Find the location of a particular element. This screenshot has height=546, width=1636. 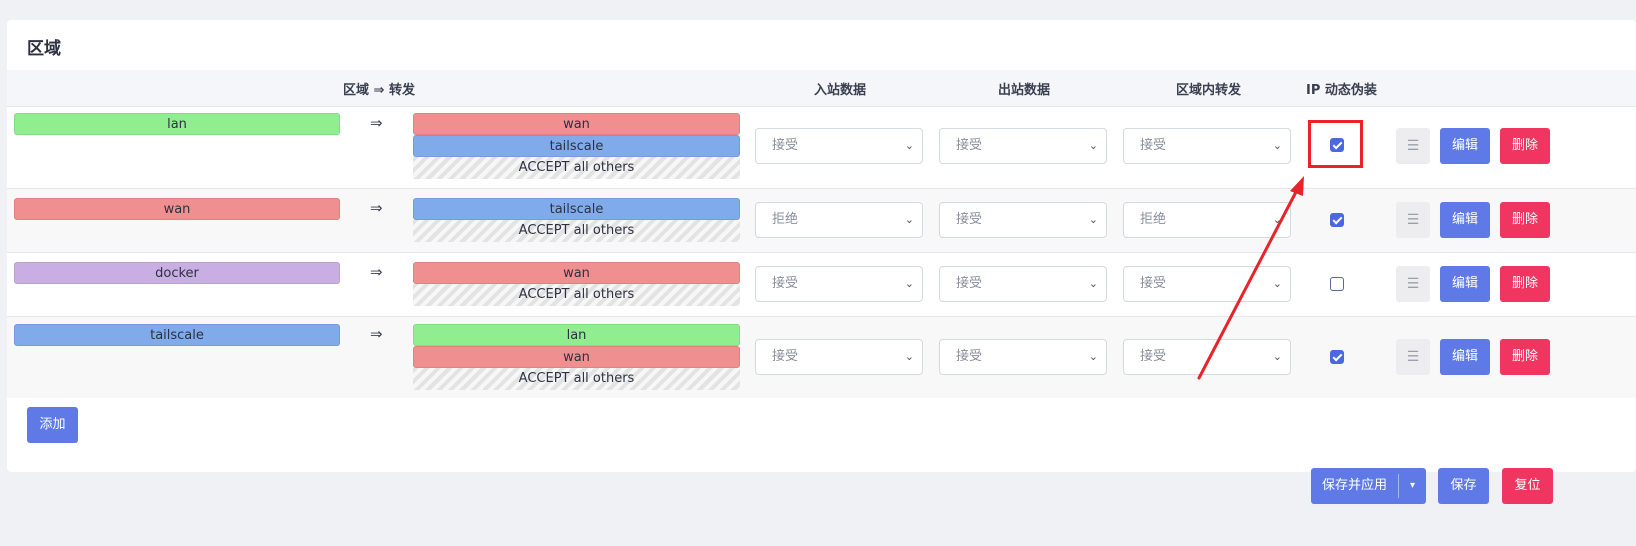

annotation-highlight-box is located at coordinates (1335, 144).